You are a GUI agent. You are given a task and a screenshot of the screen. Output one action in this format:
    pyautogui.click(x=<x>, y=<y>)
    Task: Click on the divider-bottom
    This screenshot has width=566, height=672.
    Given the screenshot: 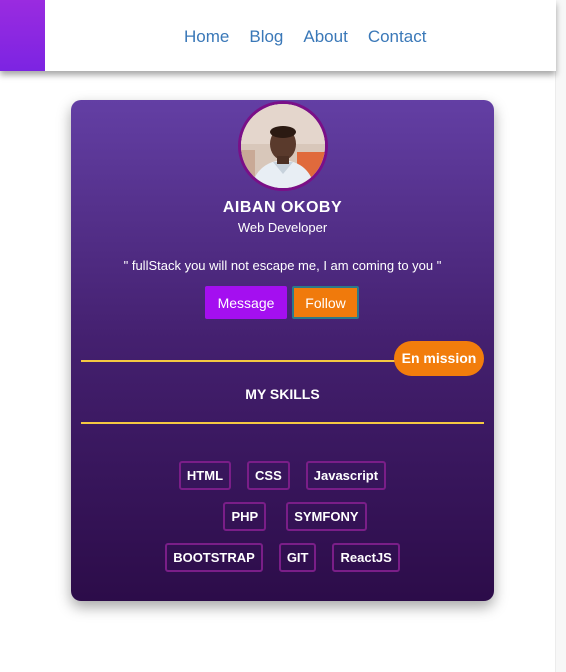 What is the action you would take?
    pyautogui.click(x=282, y=423)
    